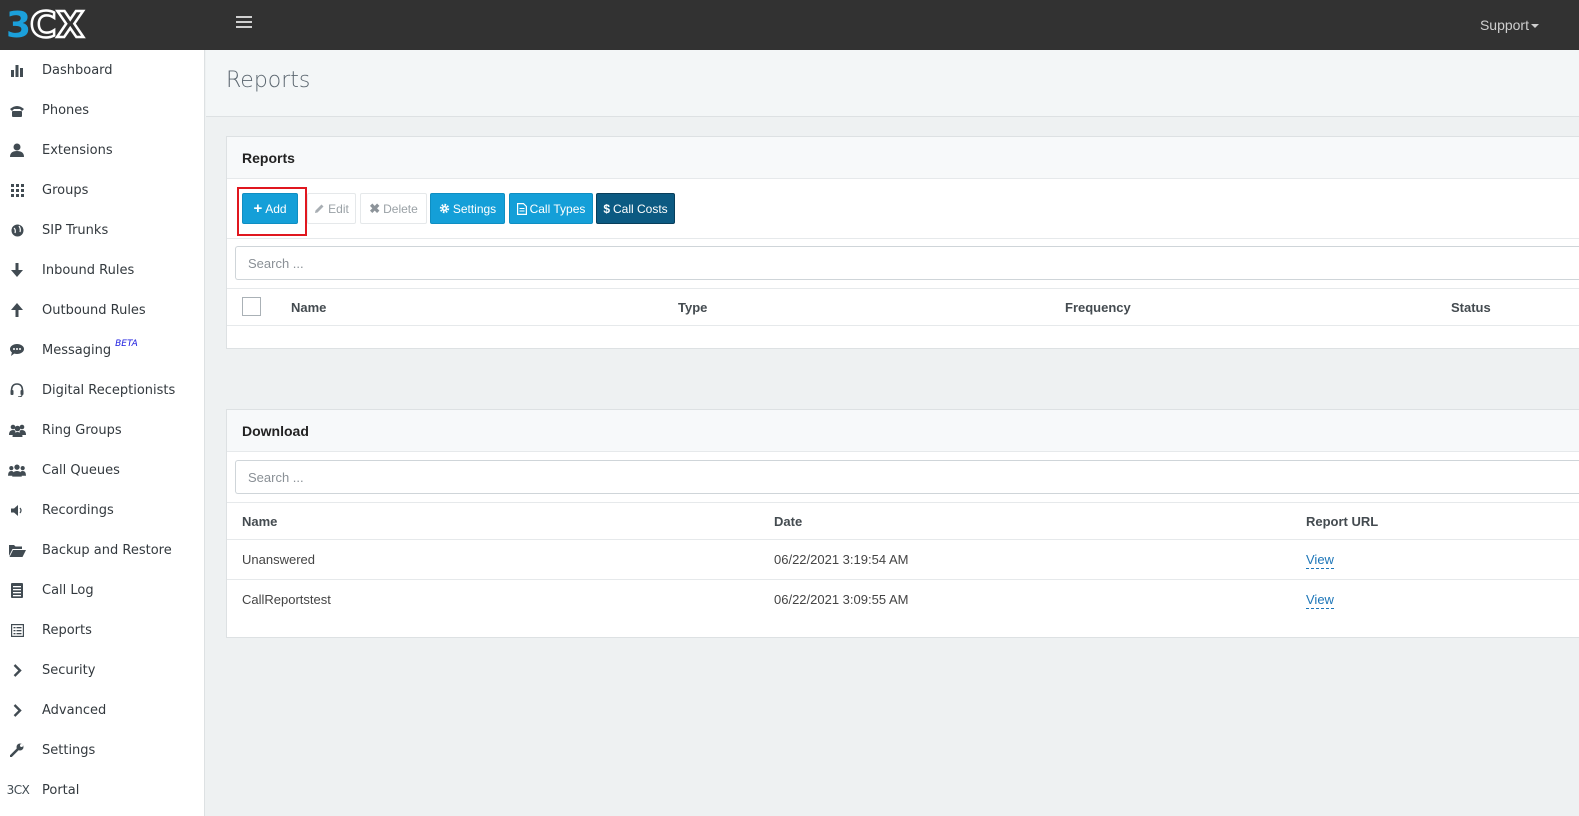  I want to click on arrow-up-icon, so click(17, 310).